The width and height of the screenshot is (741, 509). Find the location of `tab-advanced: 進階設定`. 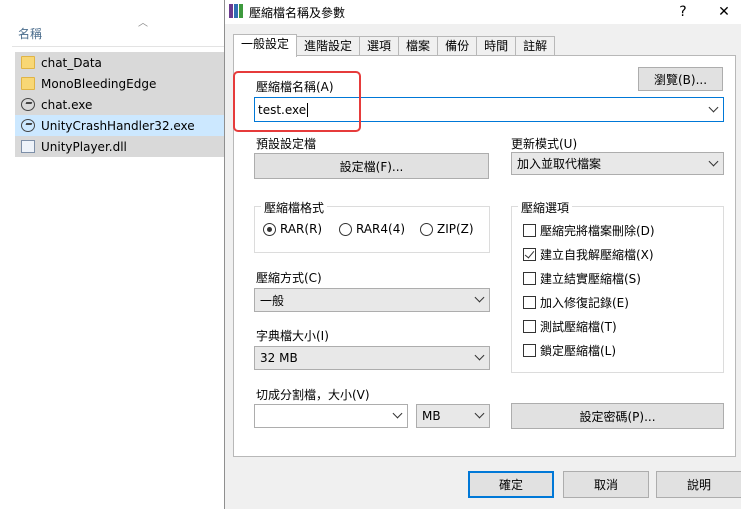

tab-advanced: 進階設定 is located at coordinates (328, 46).